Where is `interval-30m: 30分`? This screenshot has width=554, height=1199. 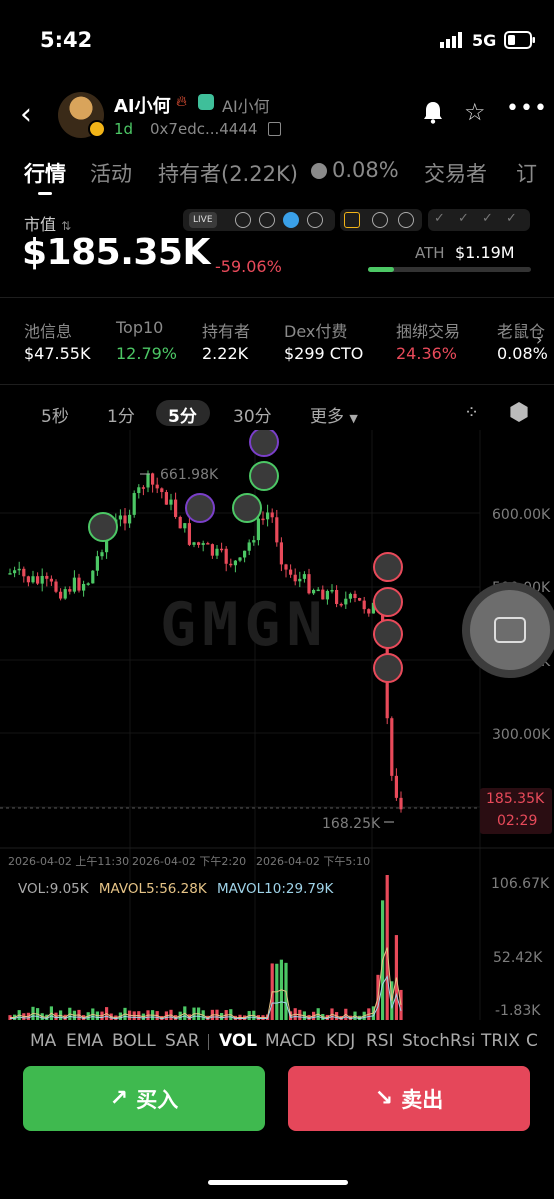 interval-30m: 30分 is located at coordinates (252, 414).